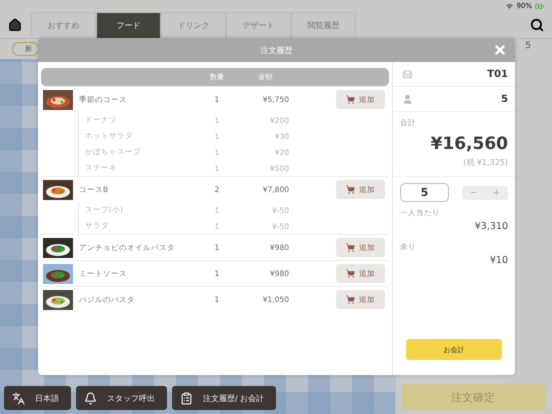  Describe the element at coordinates (499, 260) in the screenshot. I see `remainder-amount: ¥10` at that location.